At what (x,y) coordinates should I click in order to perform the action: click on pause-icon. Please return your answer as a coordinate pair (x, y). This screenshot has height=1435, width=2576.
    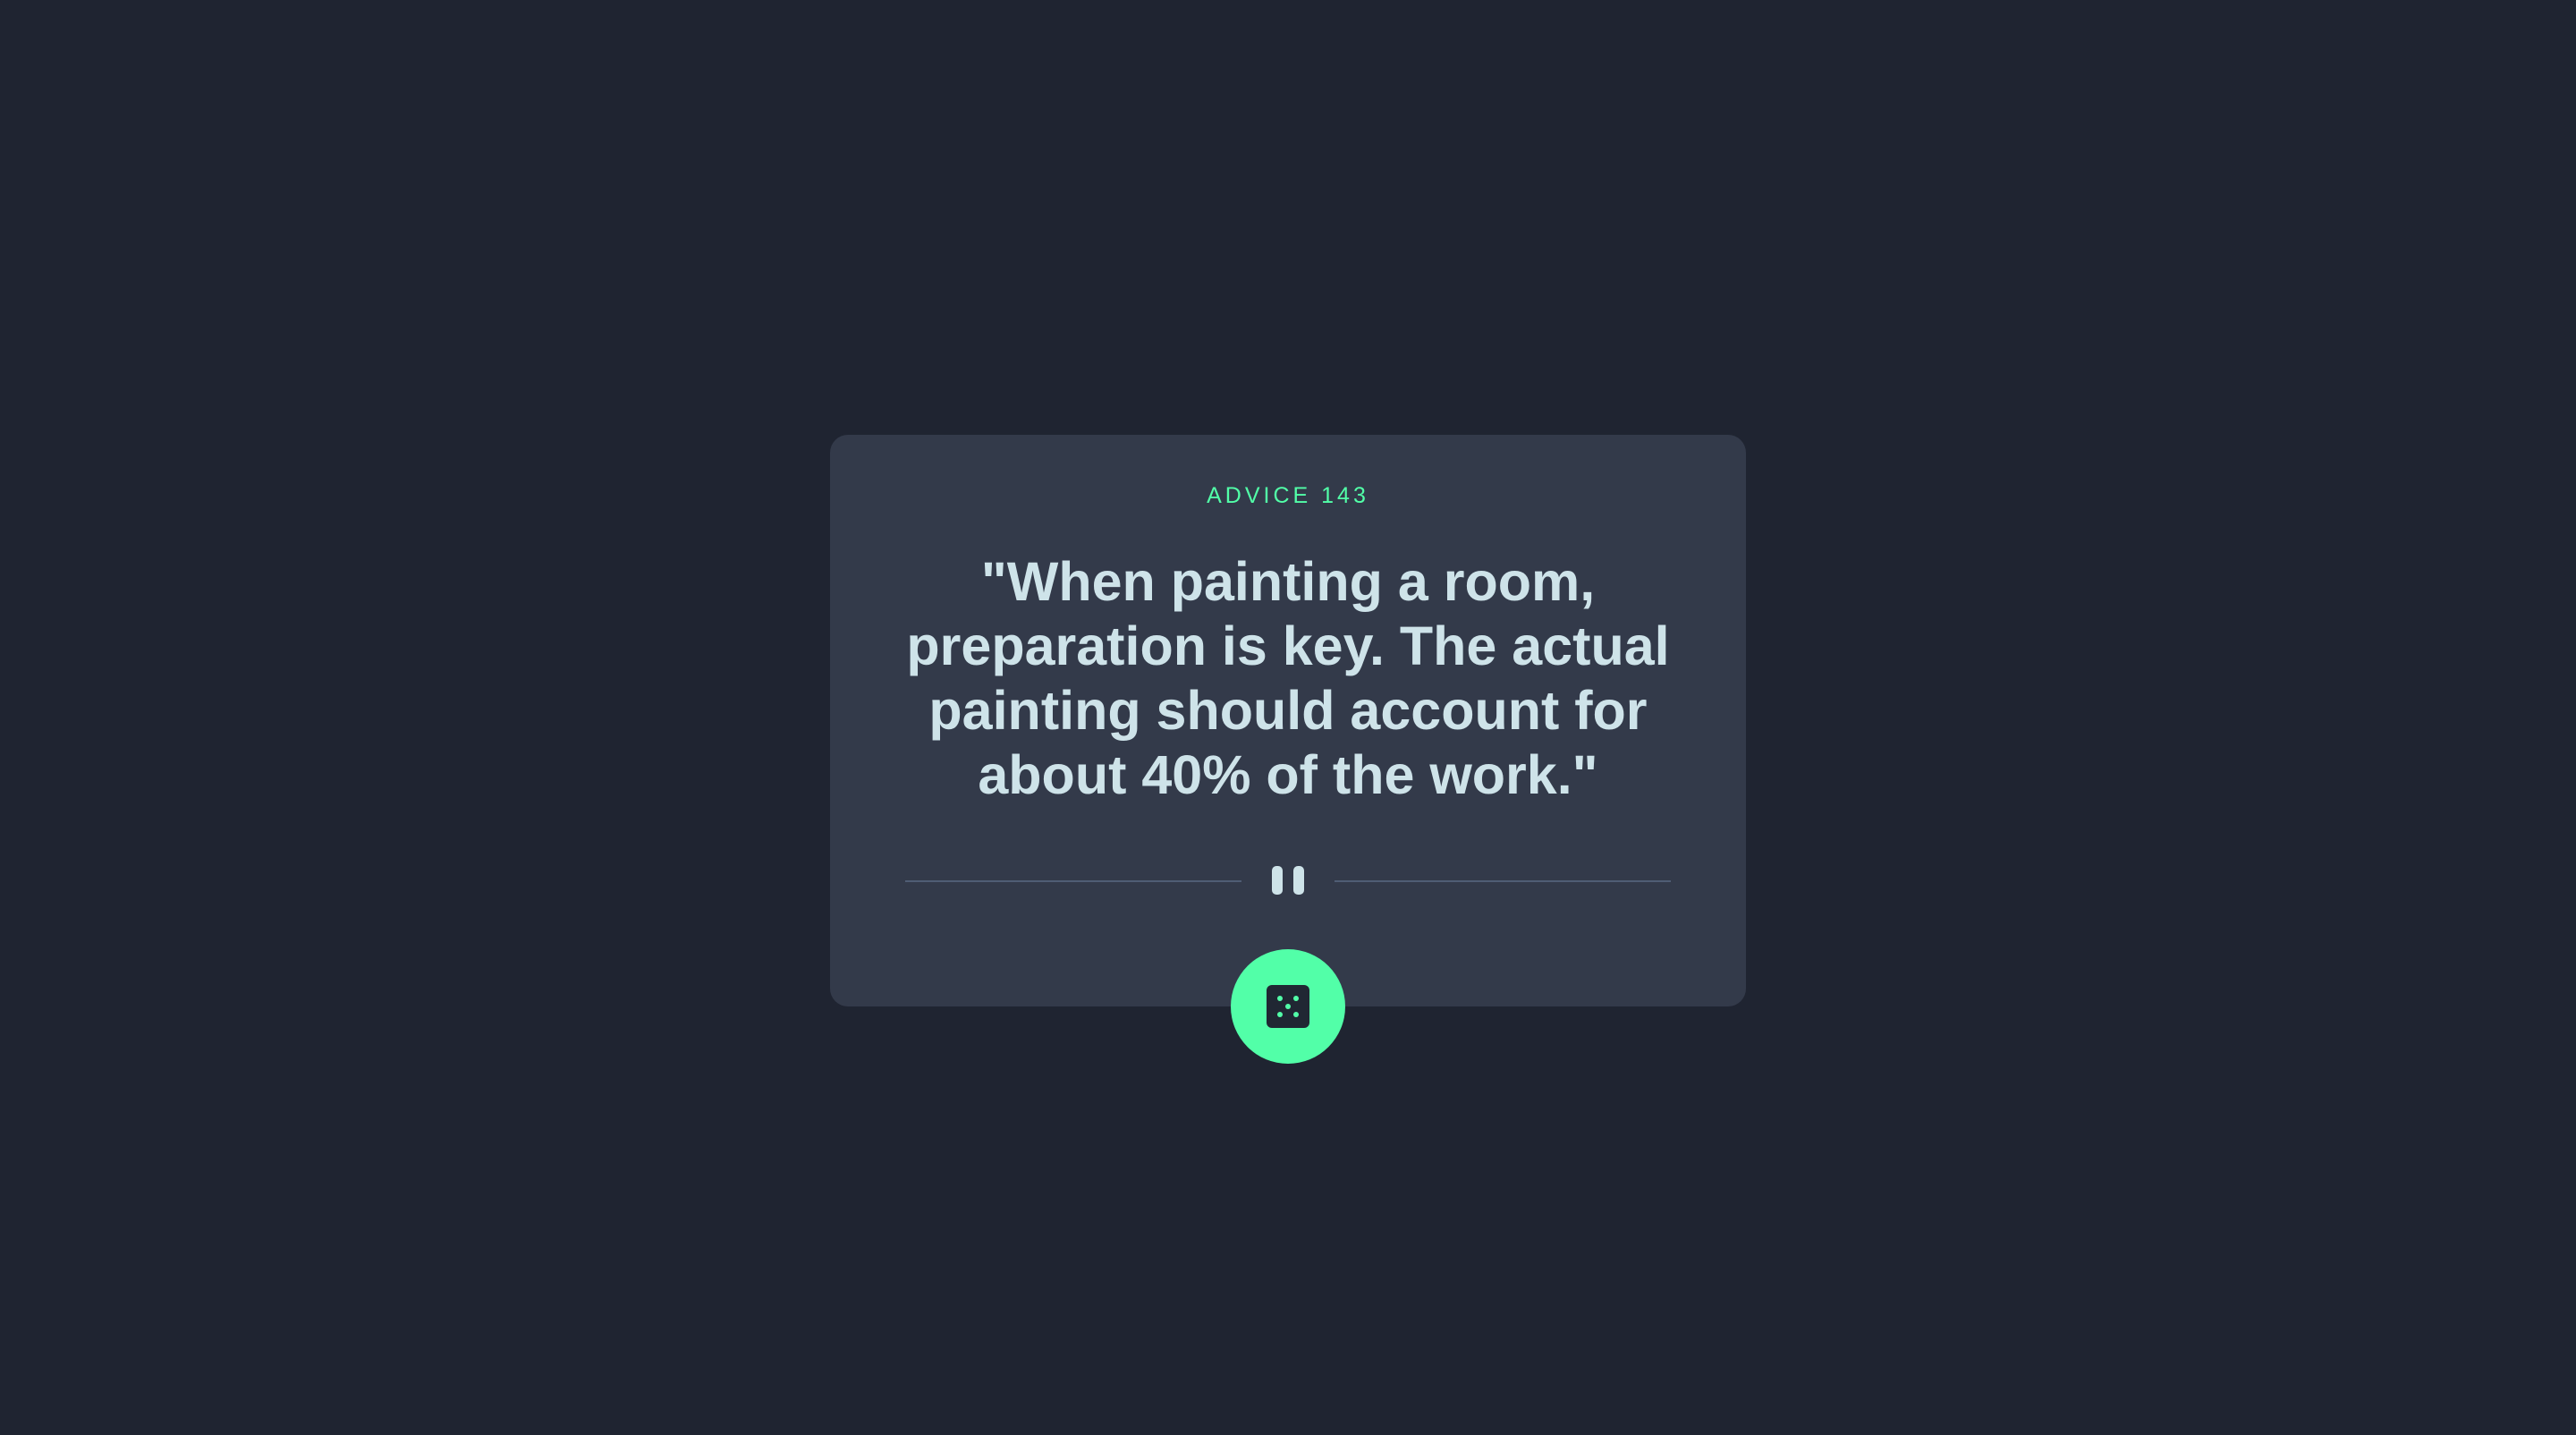
    Looking at the image, I should click on (1288, 880).